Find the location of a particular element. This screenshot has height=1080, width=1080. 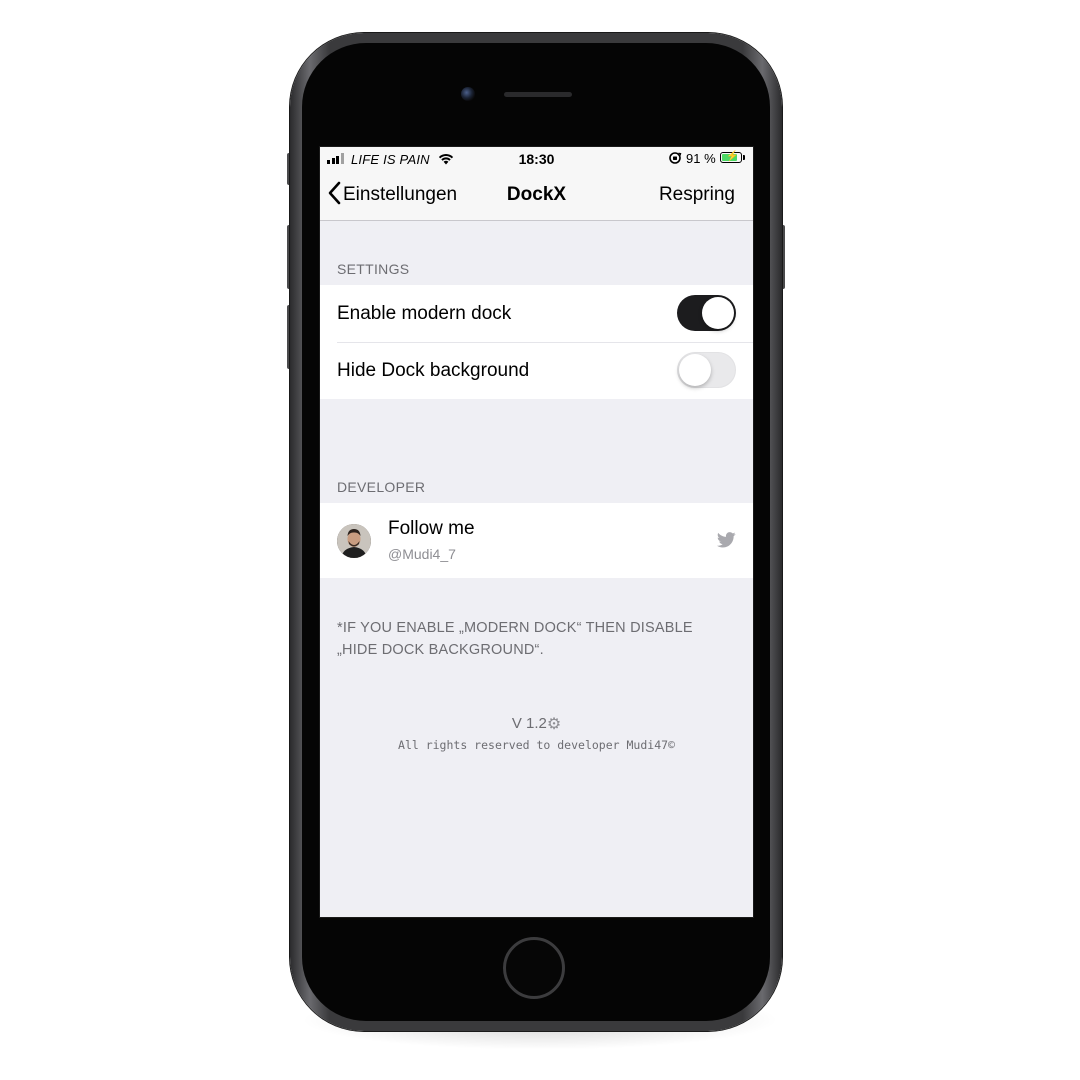

twitter-icon is located at coordinates (726, 542).